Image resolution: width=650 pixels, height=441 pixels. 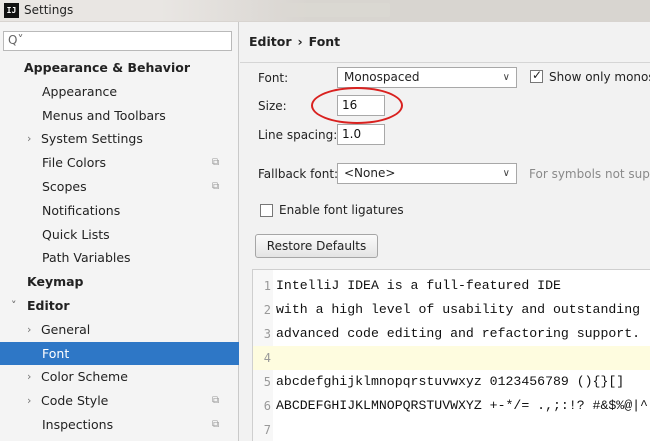 I want to click on sidebar-item-label: File and Code Templates, so click(x=118, y=439).